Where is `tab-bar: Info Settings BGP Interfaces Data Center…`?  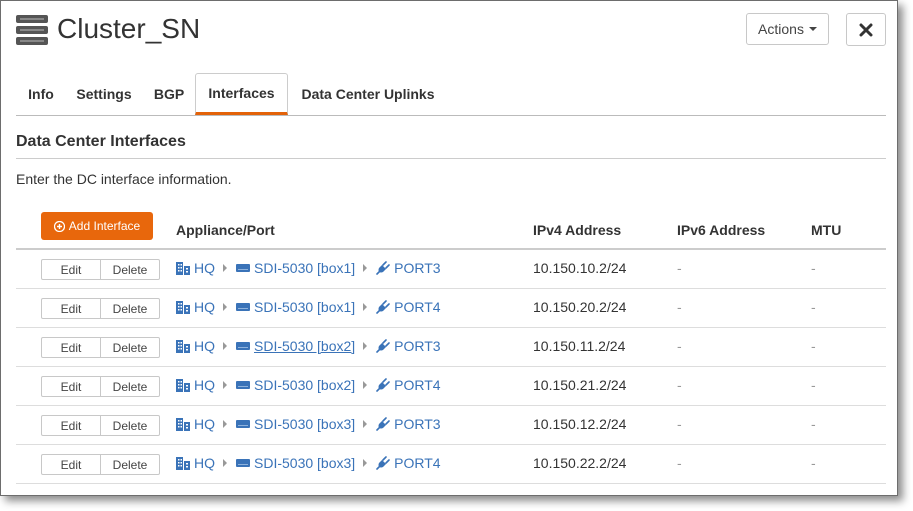 tab-bar: Info Settings BGP Interfaces Data Center… is located at coordinates (451, 94).